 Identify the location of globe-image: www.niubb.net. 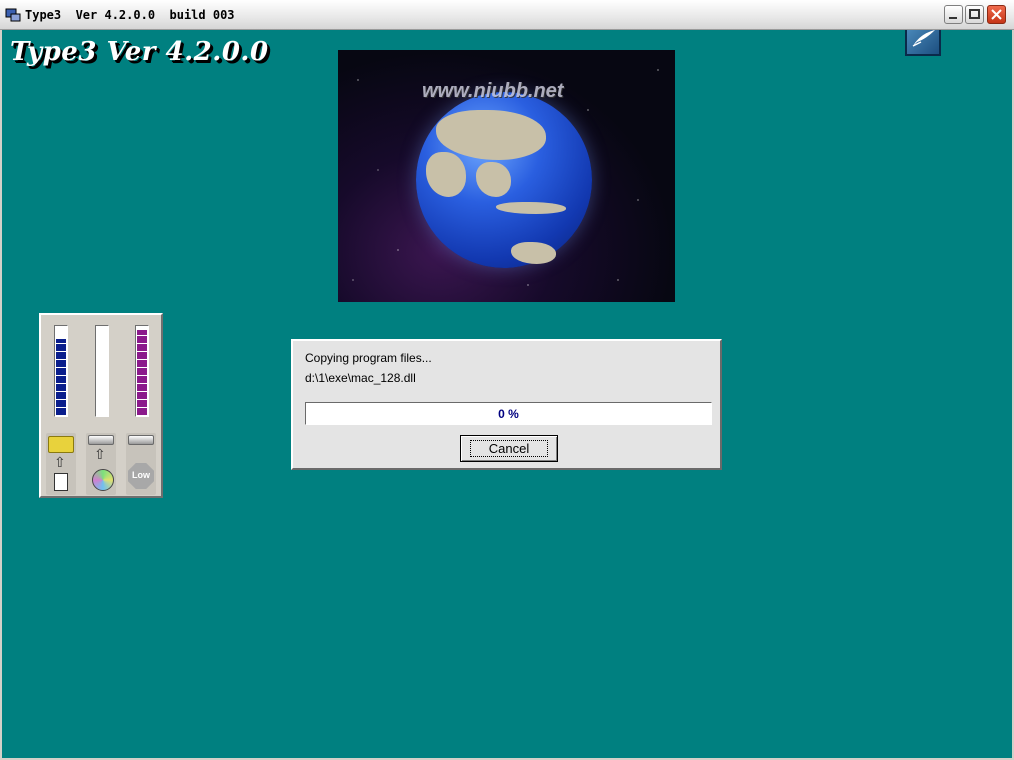
(506, 176).